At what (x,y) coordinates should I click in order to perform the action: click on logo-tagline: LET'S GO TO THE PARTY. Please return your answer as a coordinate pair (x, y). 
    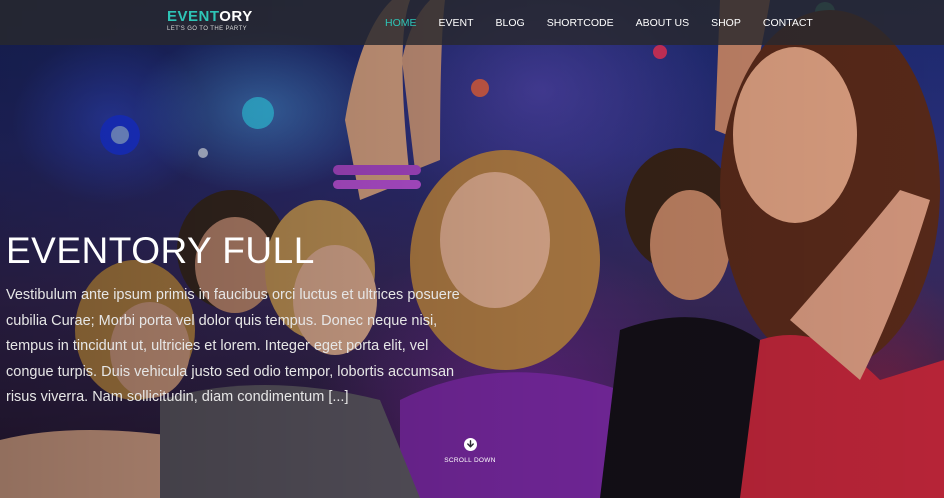
    Looking at the image, I should click on (207, 29).